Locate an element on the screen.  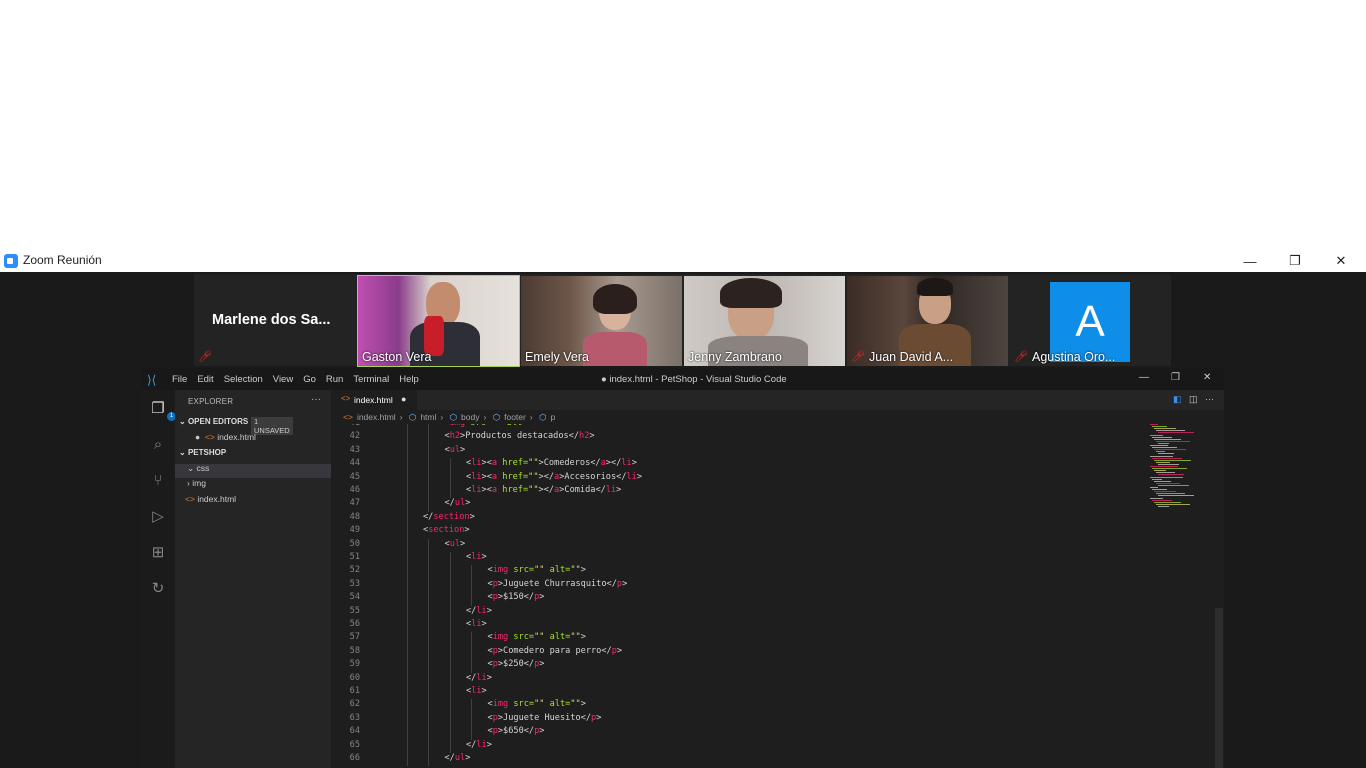
code-line: 62 <img src="" alt=""> is located at coordinates (736, 706).